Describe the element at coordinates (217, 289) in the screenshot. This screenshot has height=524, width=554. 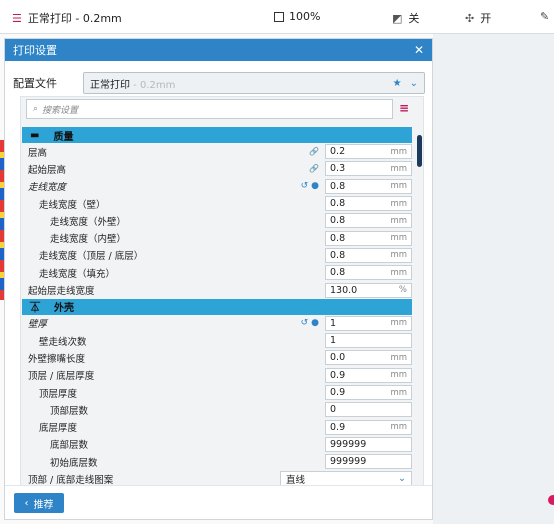
I see `setting-row: 起始层走线宽度 130.0%` at that location.